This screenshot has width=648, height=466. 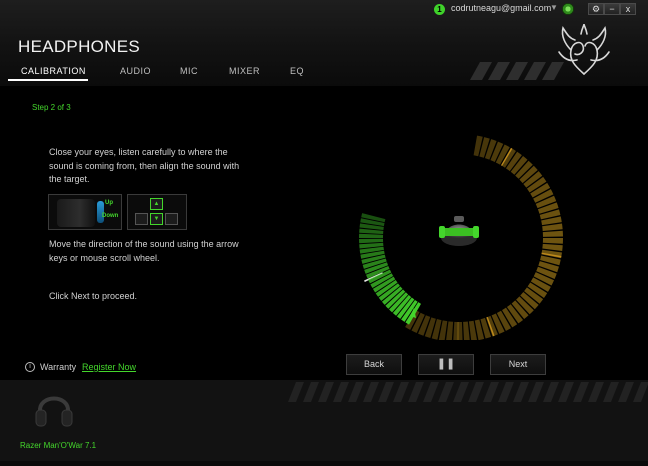 I want to click on arrow-left-key-icon, so click(x=141, y=219).